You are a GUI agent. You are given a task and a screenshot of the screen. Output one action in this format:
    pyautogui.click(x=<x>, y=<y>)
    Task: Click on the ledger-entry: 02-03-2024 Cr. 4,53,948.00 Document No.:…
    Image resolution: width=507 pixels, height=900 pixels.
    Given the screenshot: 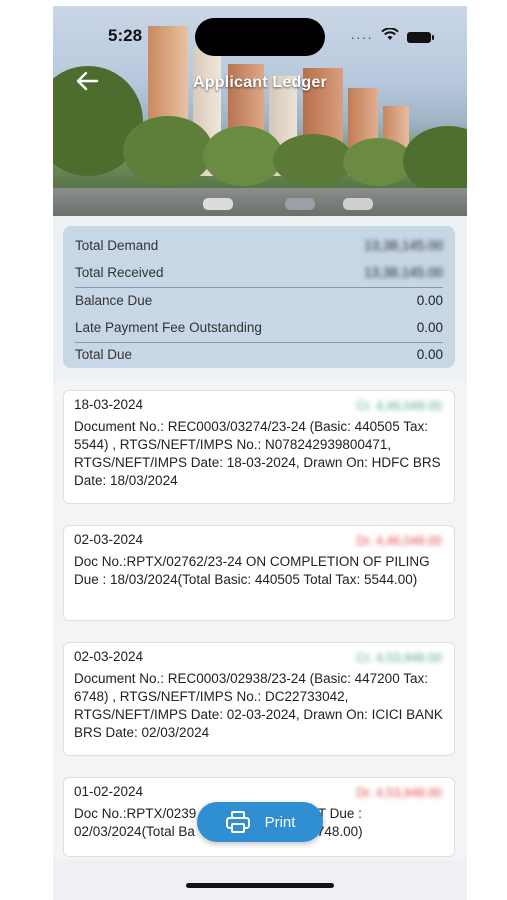 What is the action you would take?
    pyautogui.click(x=259, y=699)
    